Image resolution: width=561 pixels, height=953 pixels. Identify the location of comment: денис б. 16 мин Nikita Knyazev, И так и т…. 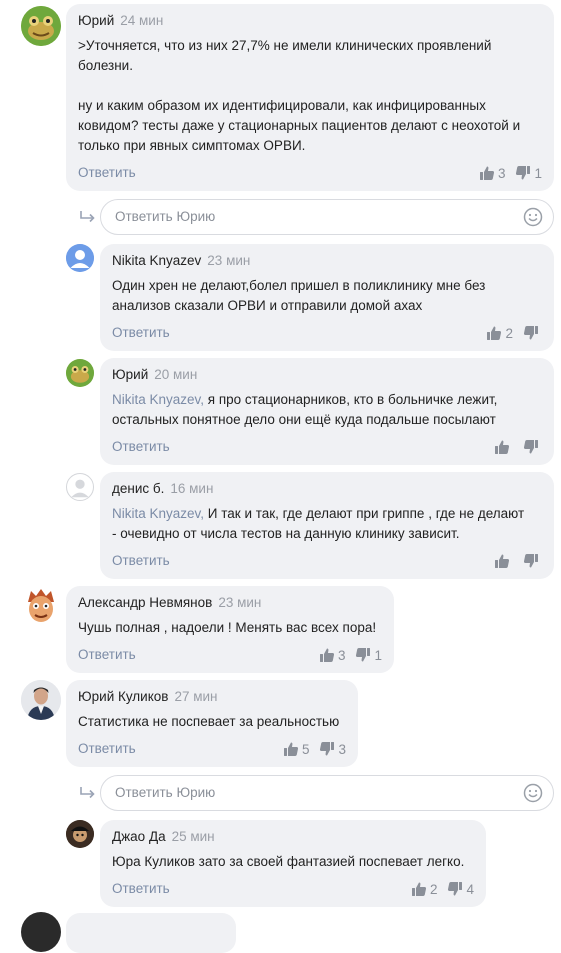
(327, 525).